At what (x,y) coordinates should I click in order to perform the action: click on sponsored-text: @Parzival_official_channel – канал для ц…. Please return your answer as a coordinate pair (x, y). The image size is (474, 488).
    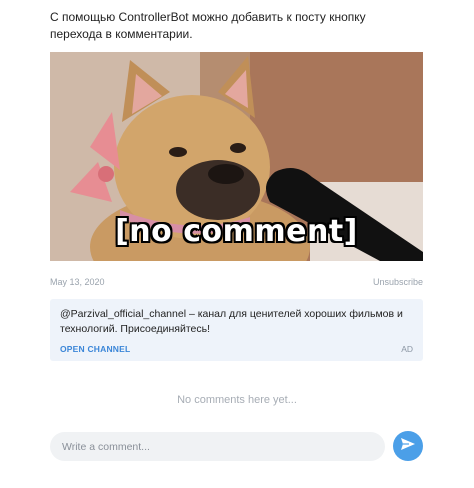
    Looking at the image, I should click on (231, 321).